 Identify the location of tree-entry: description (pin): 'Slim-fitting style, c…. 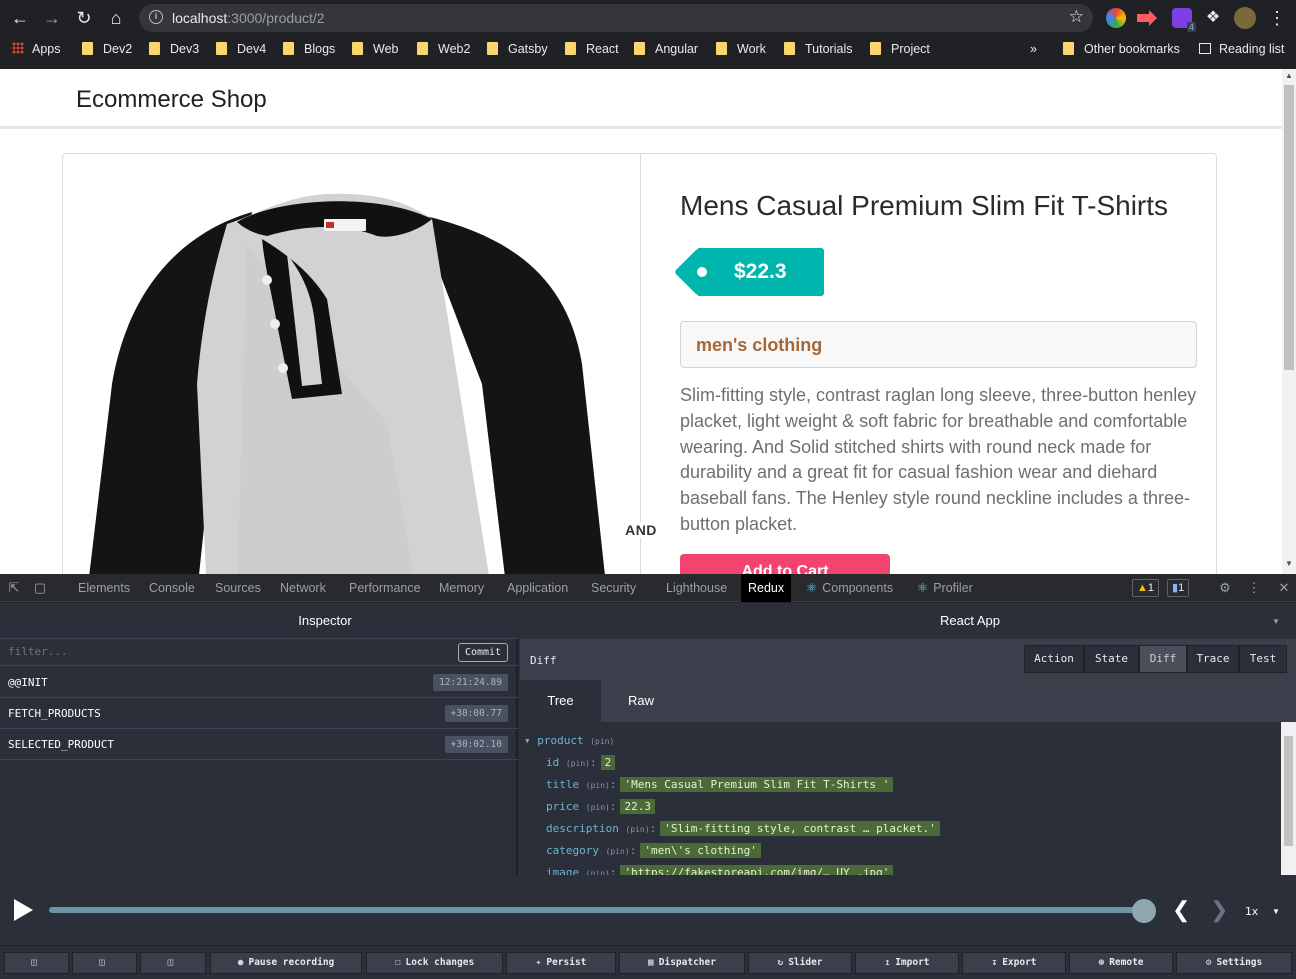
(743, 828).